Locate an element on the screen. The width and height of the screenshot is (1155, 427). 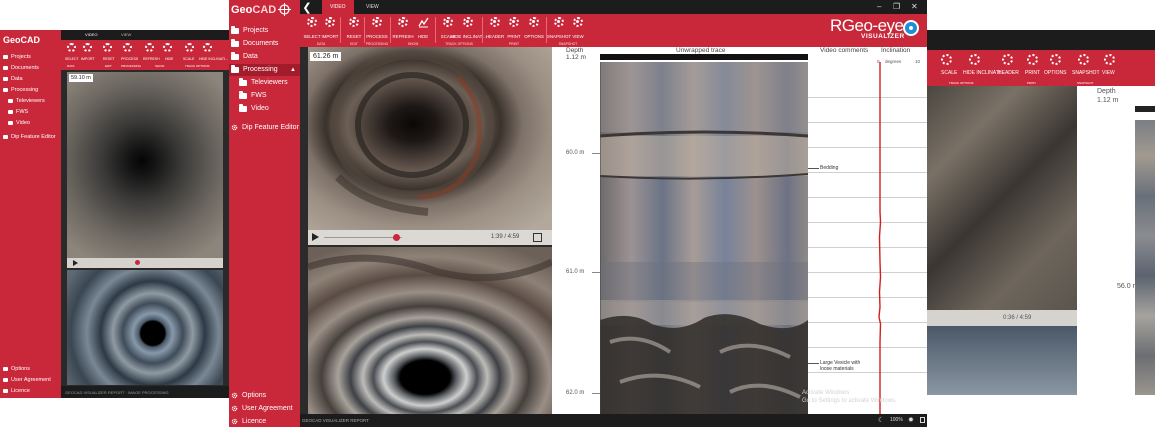
back-arrow-icon: ❮ is located at coordinates (307, 7).